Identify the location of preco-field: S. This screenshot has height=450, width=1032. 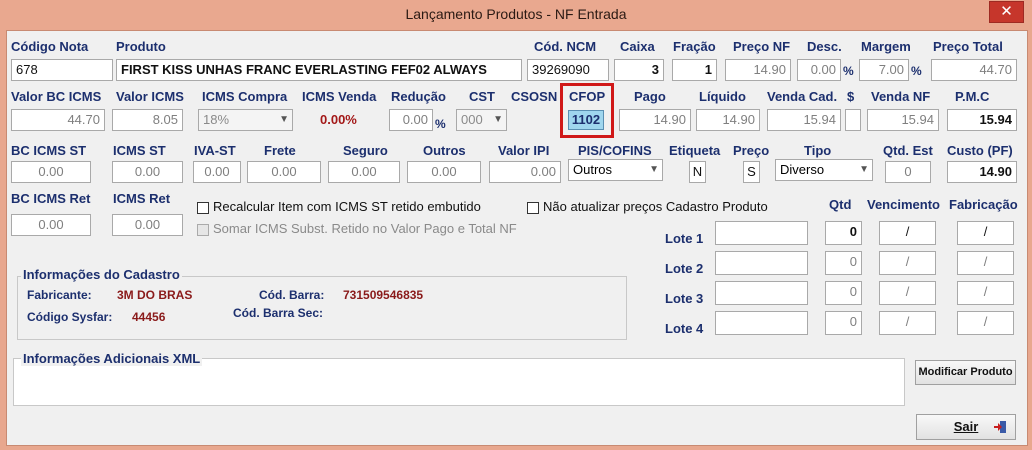
(751, 172).